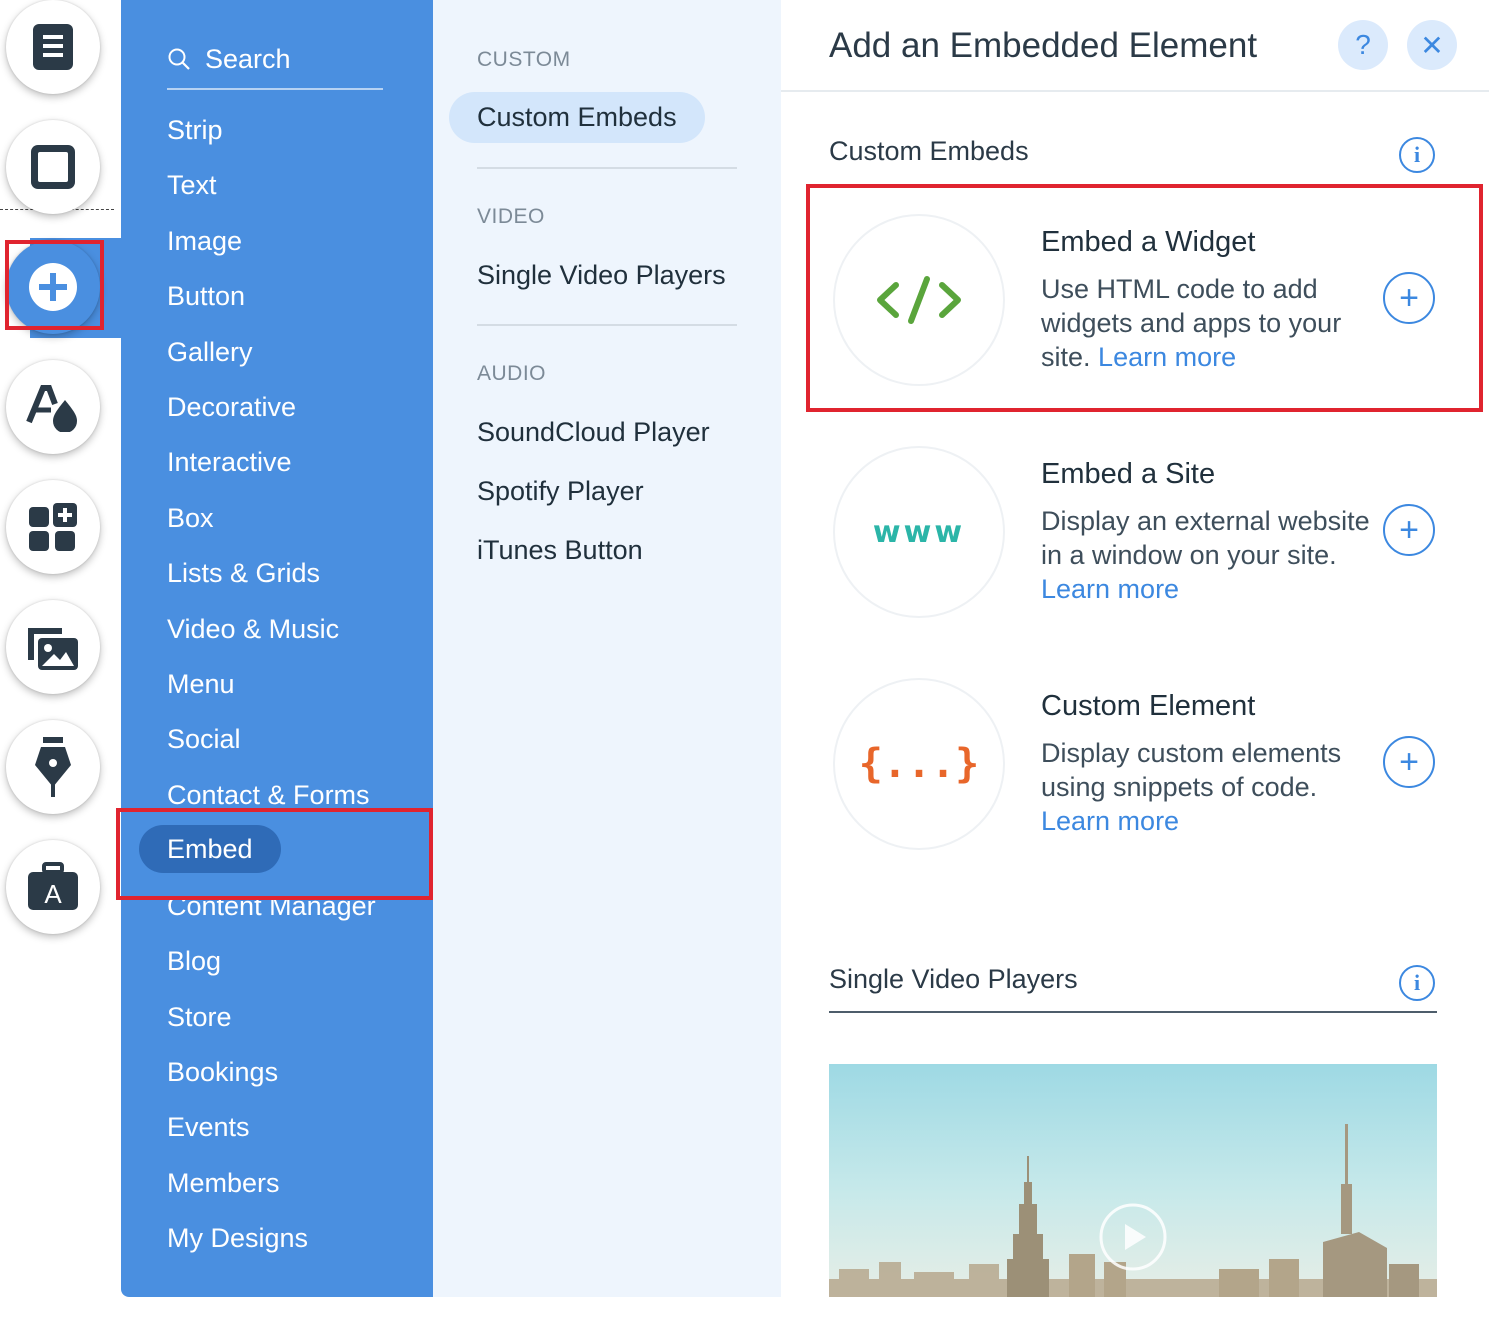 This screenshot has height=1317, width=1489. I want to click on video-player-preview, so click(1133, 1180).